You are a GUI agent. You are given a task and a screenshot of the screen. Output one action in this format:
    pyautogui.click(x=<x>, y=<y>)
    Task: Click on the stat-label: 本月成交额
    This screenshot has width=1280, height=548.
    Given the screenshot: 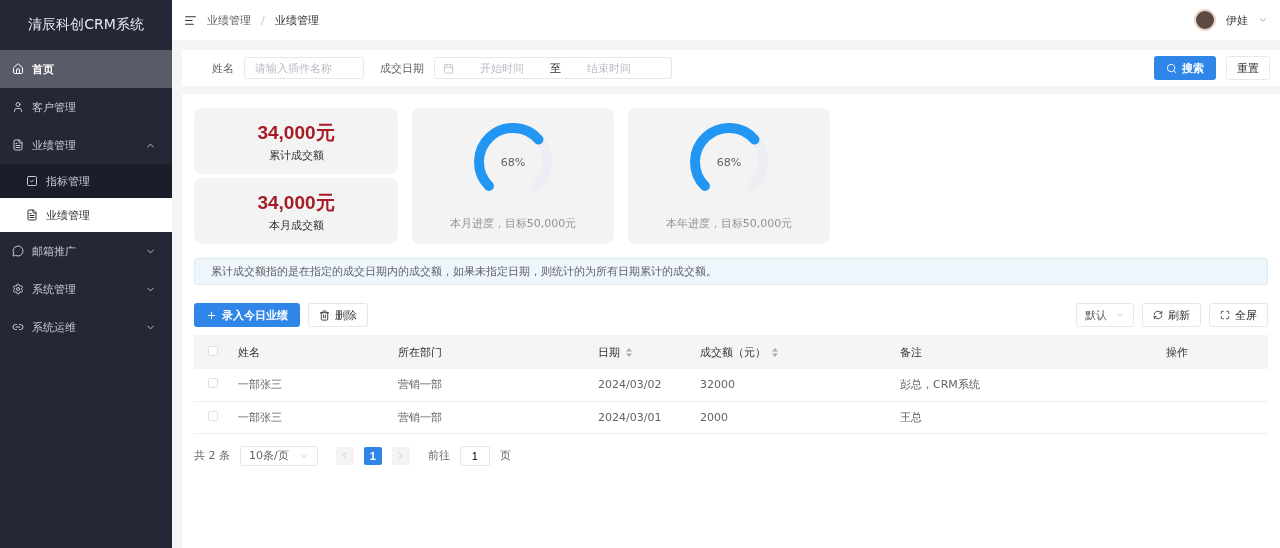 What is the action you would take?
    pyautogui.click(x=296, y=225)
    